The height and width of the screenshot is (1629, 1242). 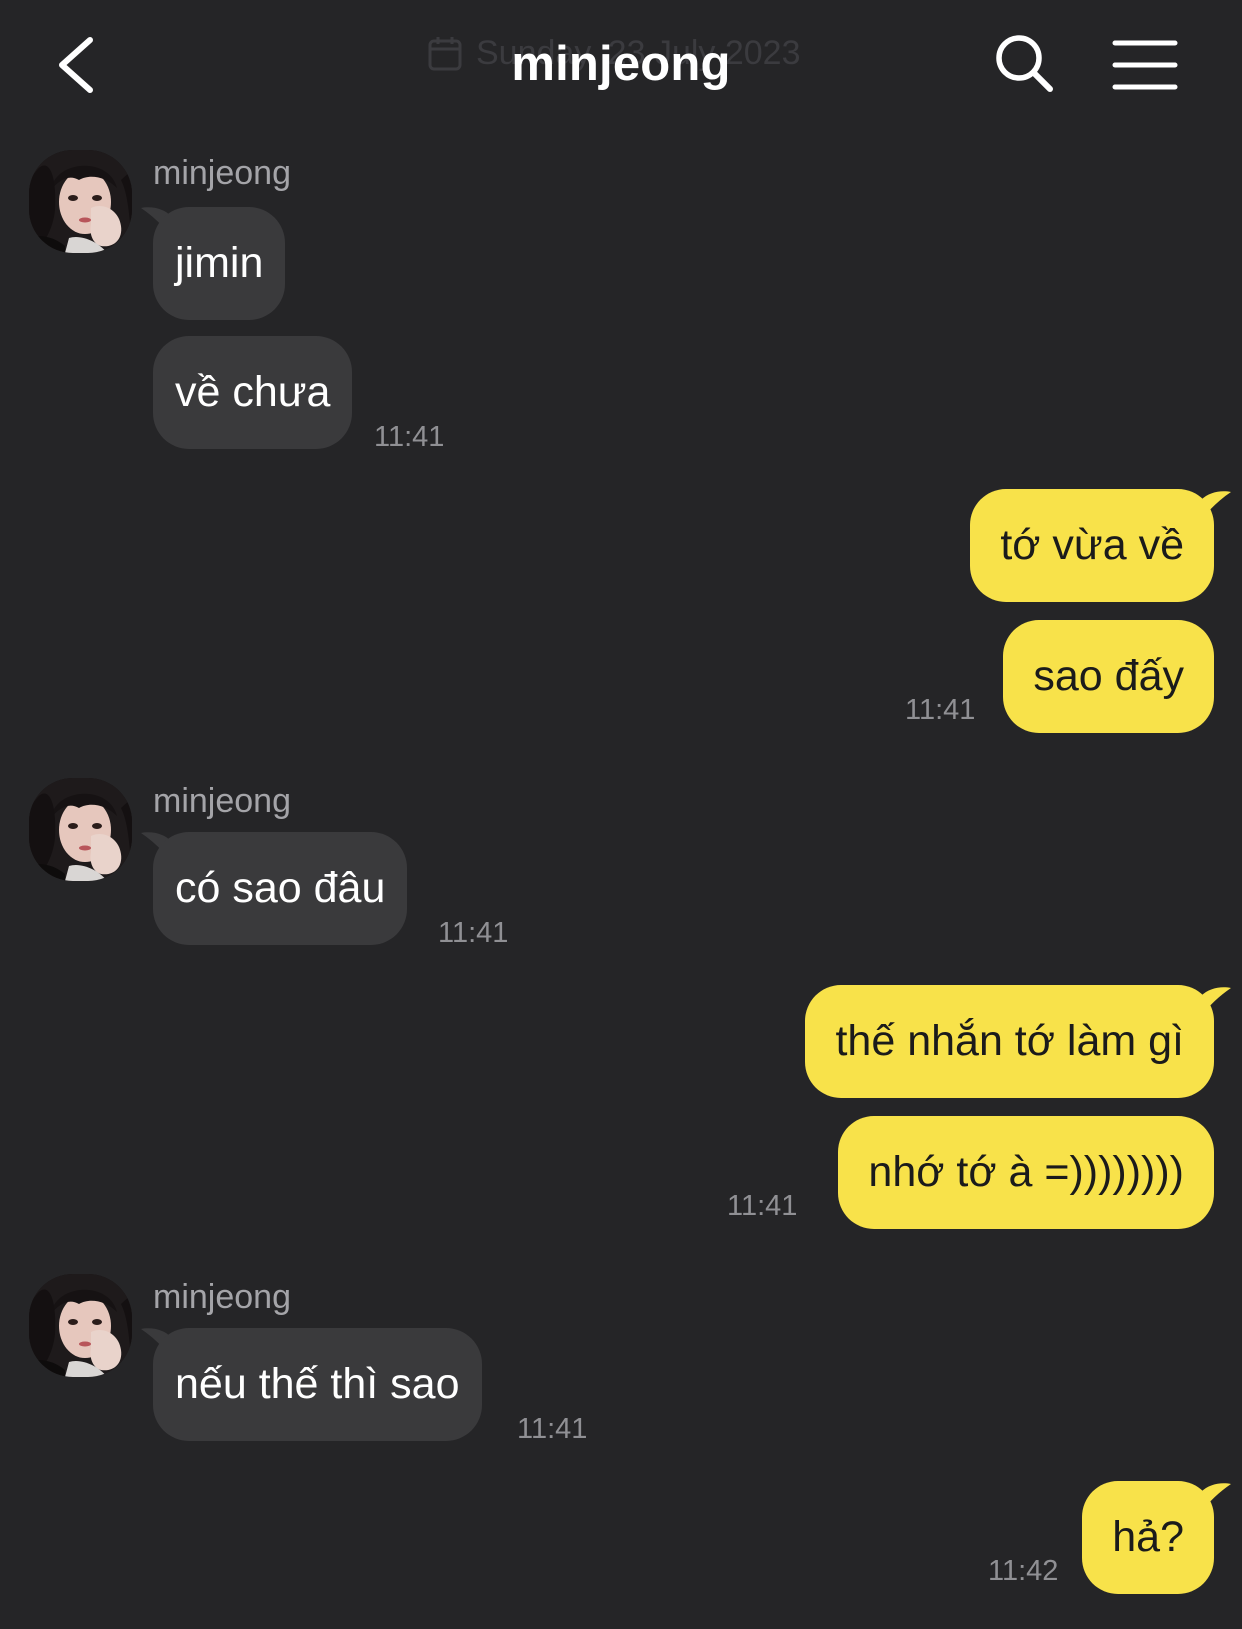 I want to click on message-bubble-outgoing: thế nhắn tớ làm gì, so click(x=1009, y=1041).